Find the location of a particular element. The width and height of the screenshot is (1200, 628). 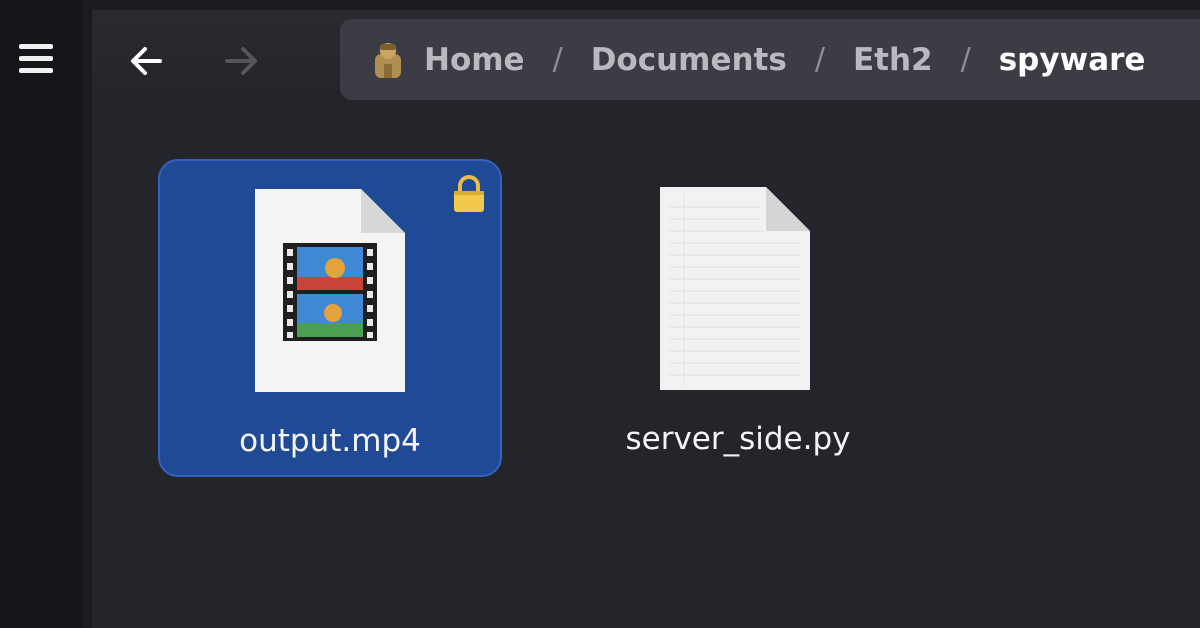

forward-button is located at coordinates (241, 61).